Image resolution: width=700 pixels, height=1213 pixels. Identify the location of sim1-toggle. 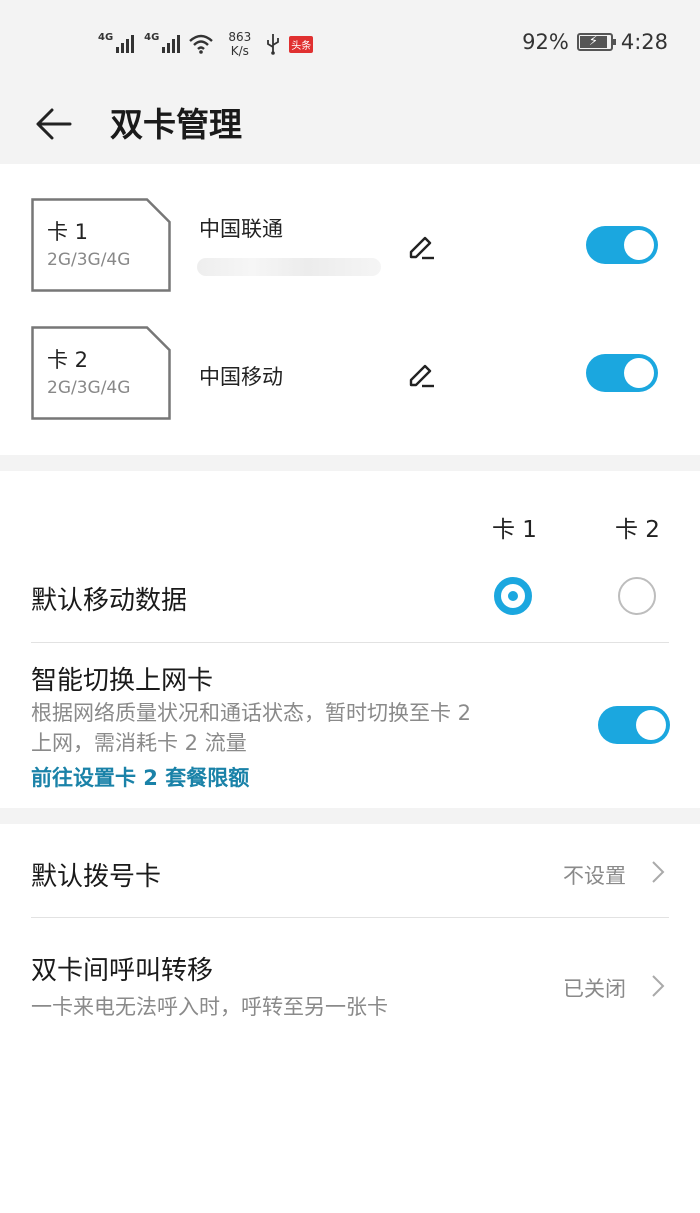
(622, 245).